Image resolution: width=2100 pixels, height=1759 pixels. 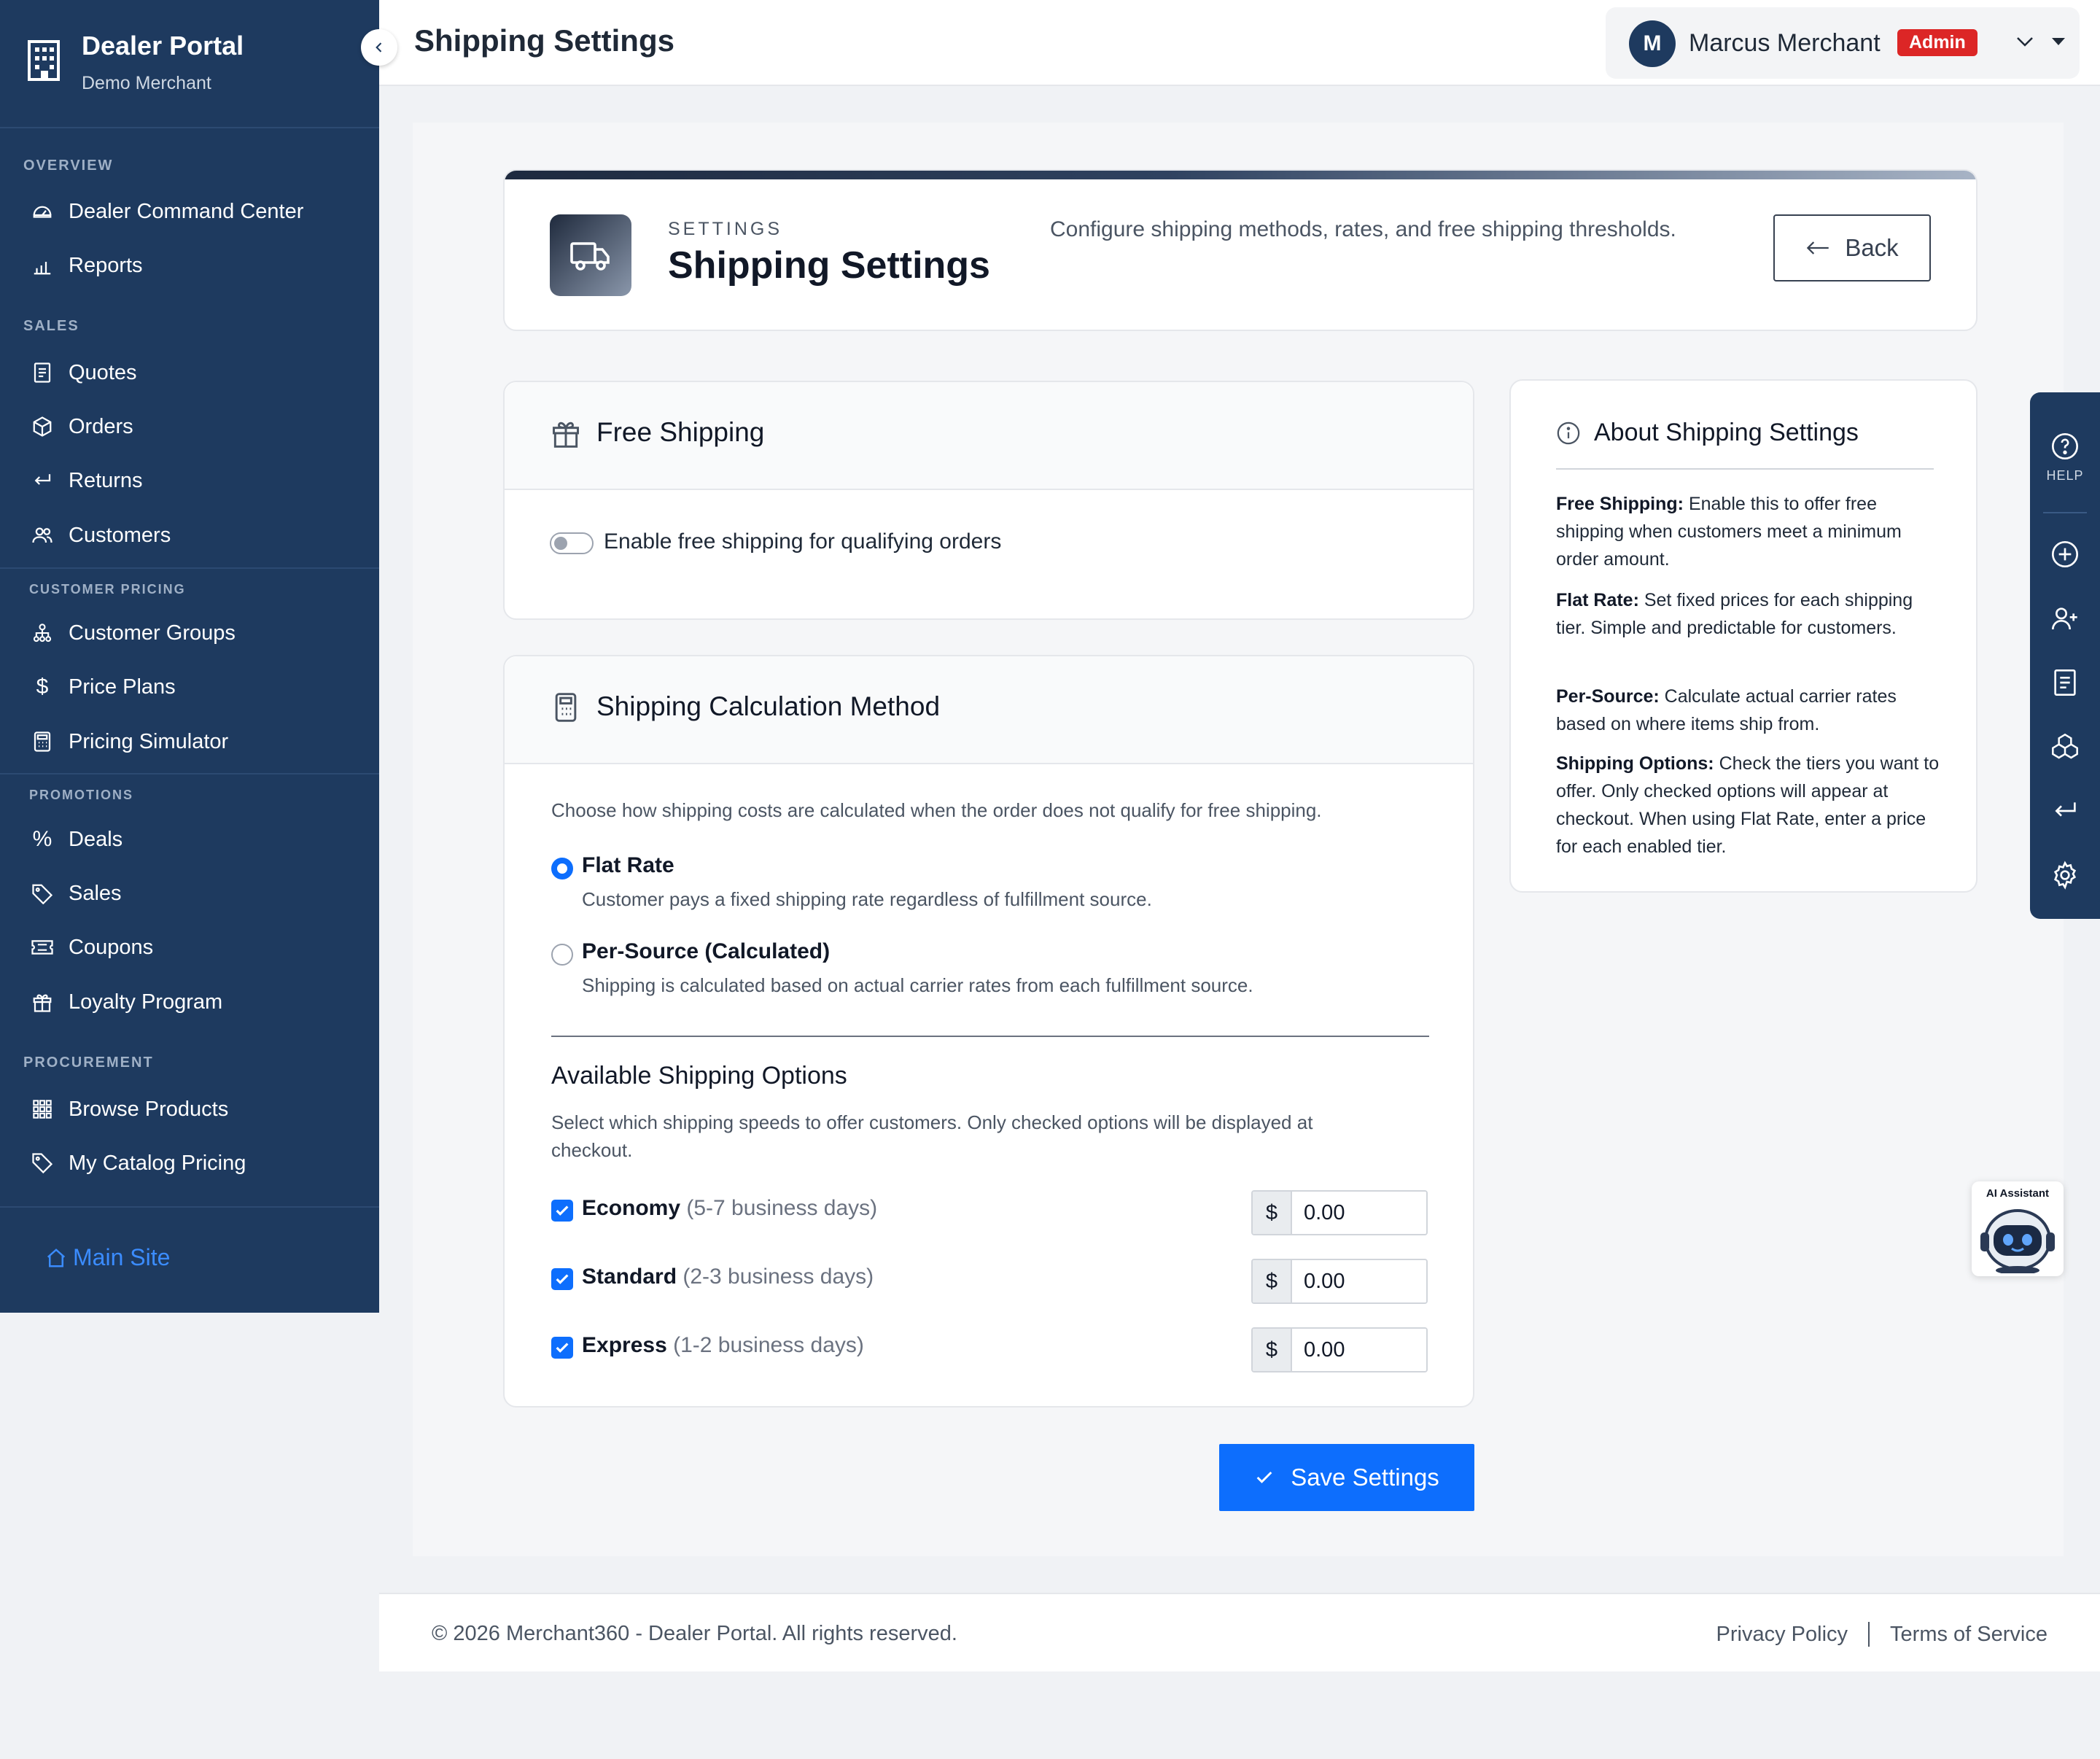 I want to click on brand: Dealer Portal Demo Merchant, so click(x=189, y=64).